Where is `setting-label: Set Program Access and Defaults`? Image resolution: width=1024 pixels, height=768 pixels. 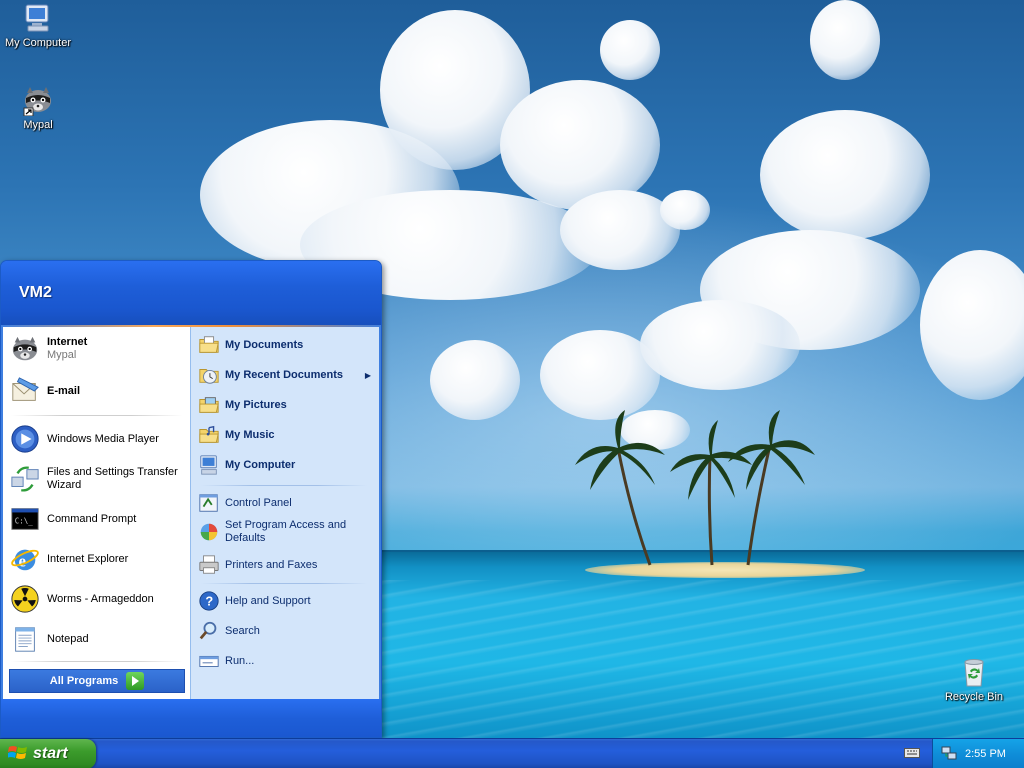 setting-label: Set Program Access and Defaults is located at coordinates (286, 531).